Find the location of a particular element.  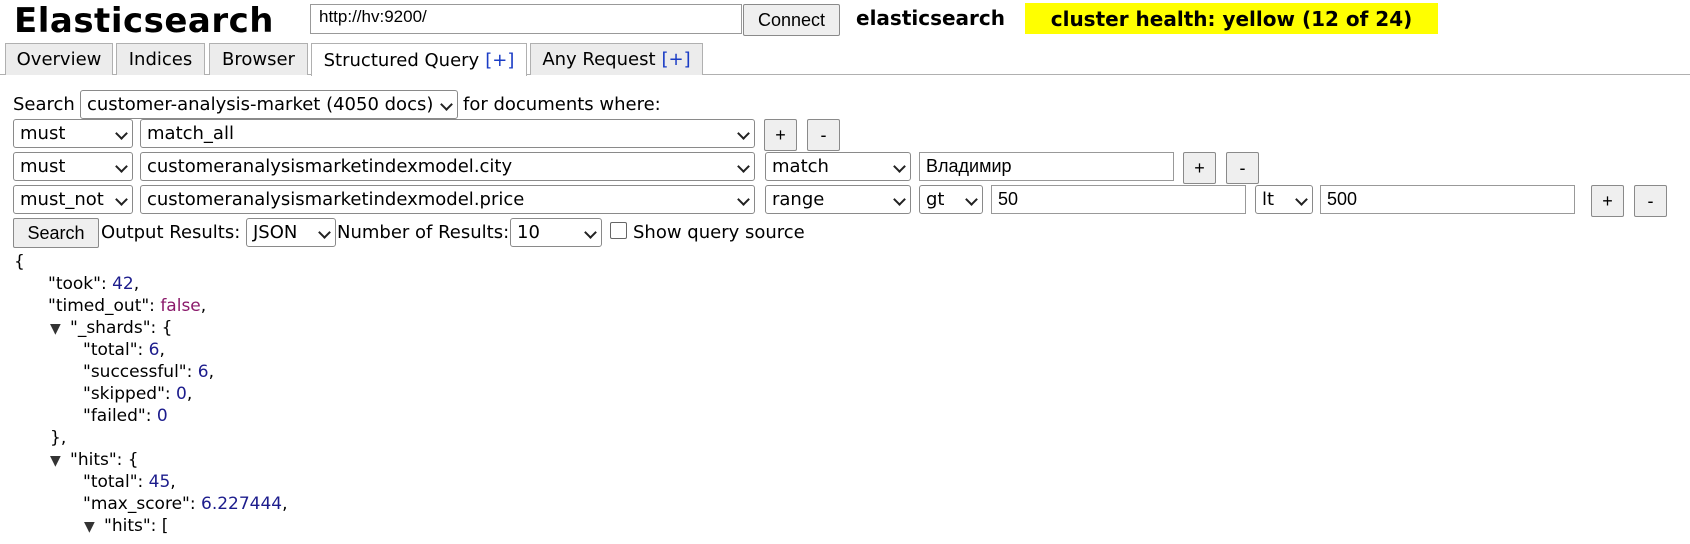

where-label: for documents where: is located at coordinates (562, 104).